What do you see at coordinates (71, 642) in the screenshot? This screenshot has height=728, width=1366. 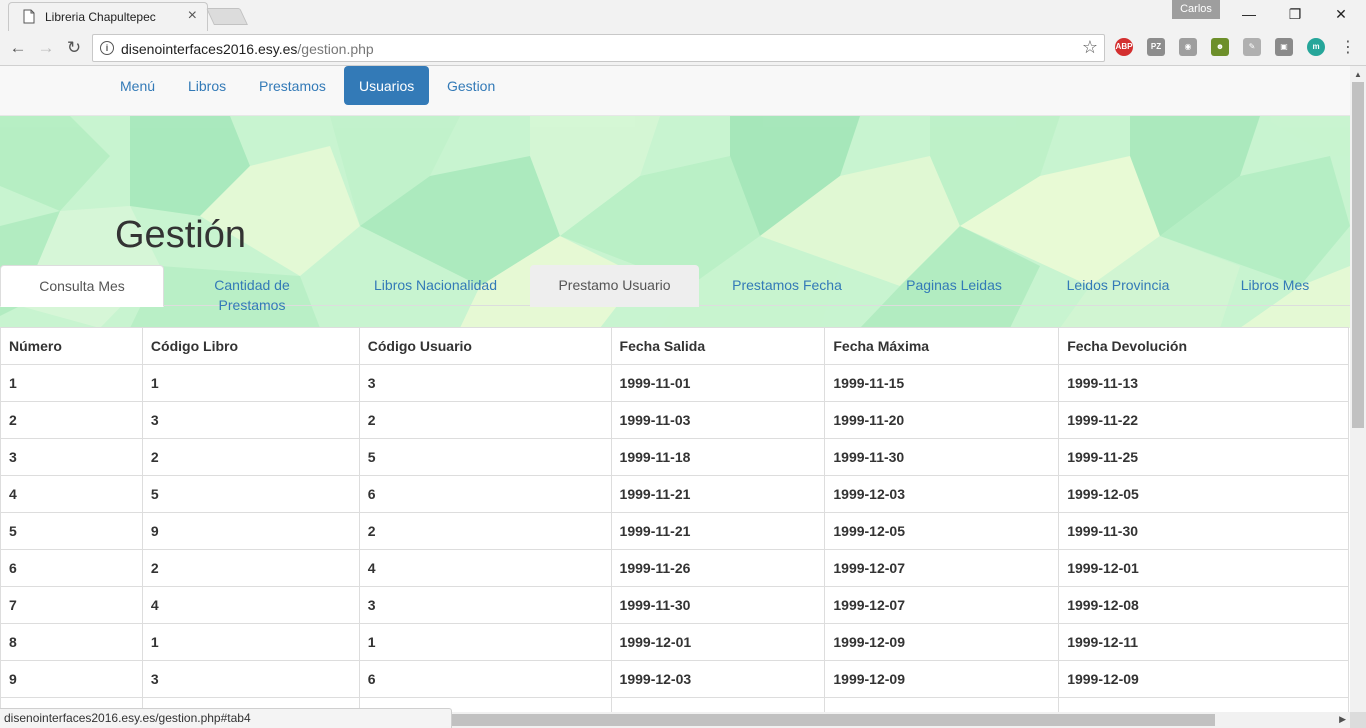 I see `table-cell: 8` at bounding box center [71, 642].